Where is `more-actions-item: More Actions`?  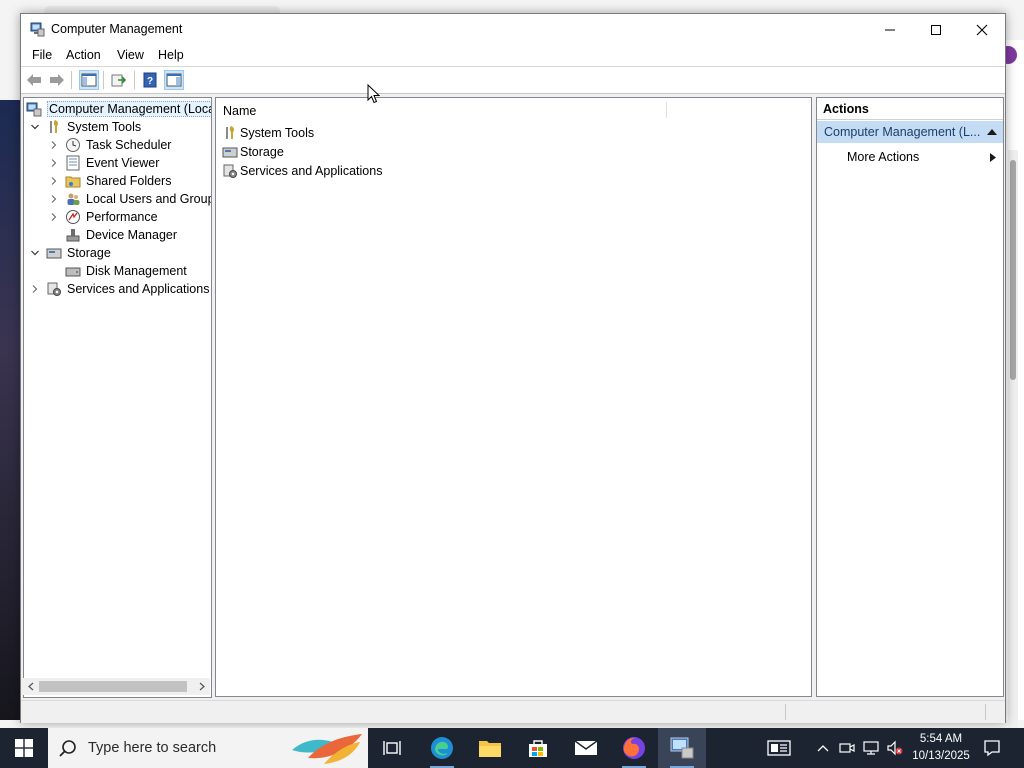 more-actions-item: More Actions is located at coordinates (883, 157).